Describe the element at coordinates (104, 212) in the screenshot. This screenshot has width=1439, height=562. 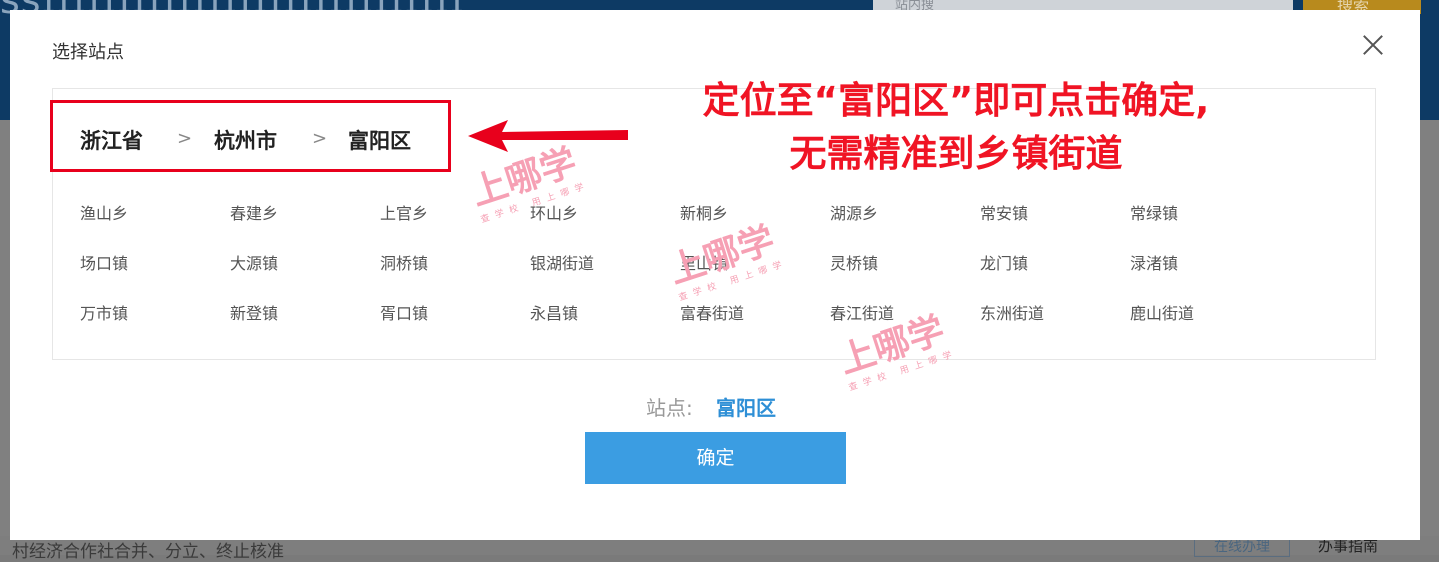
I see `town-item: 渔山乡` at that location.